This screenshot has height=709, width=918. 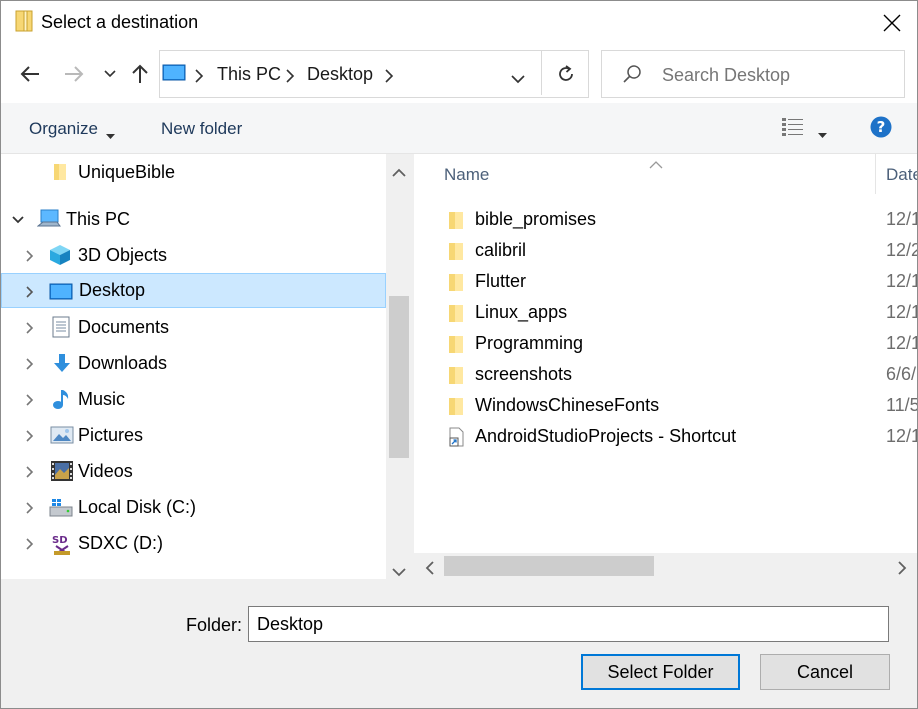 What do you see at coordinates (123, 255) in the screenshot?
I see `tree-item-label: 3D Objects` at bounding box center [123, 255].